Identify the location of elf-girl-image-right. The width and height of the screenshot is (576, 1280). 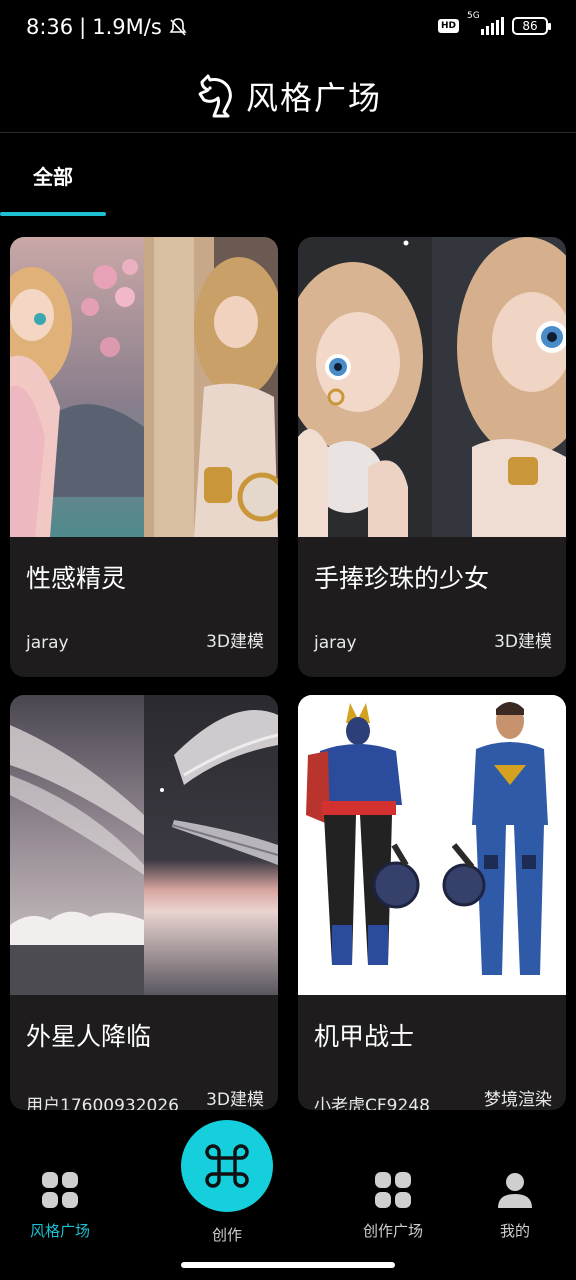
(211, 387).